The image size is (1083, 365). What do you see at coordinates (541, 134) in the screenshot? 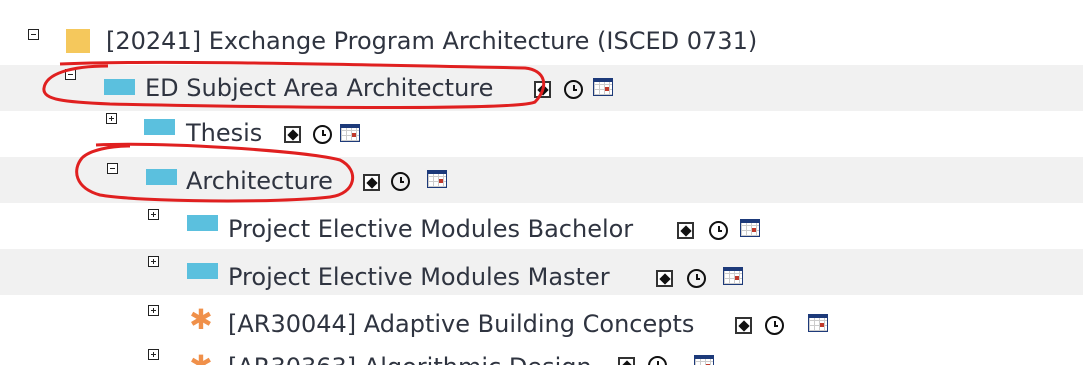
I see `tree-row: Thesis` at bounding box center [541, 134].